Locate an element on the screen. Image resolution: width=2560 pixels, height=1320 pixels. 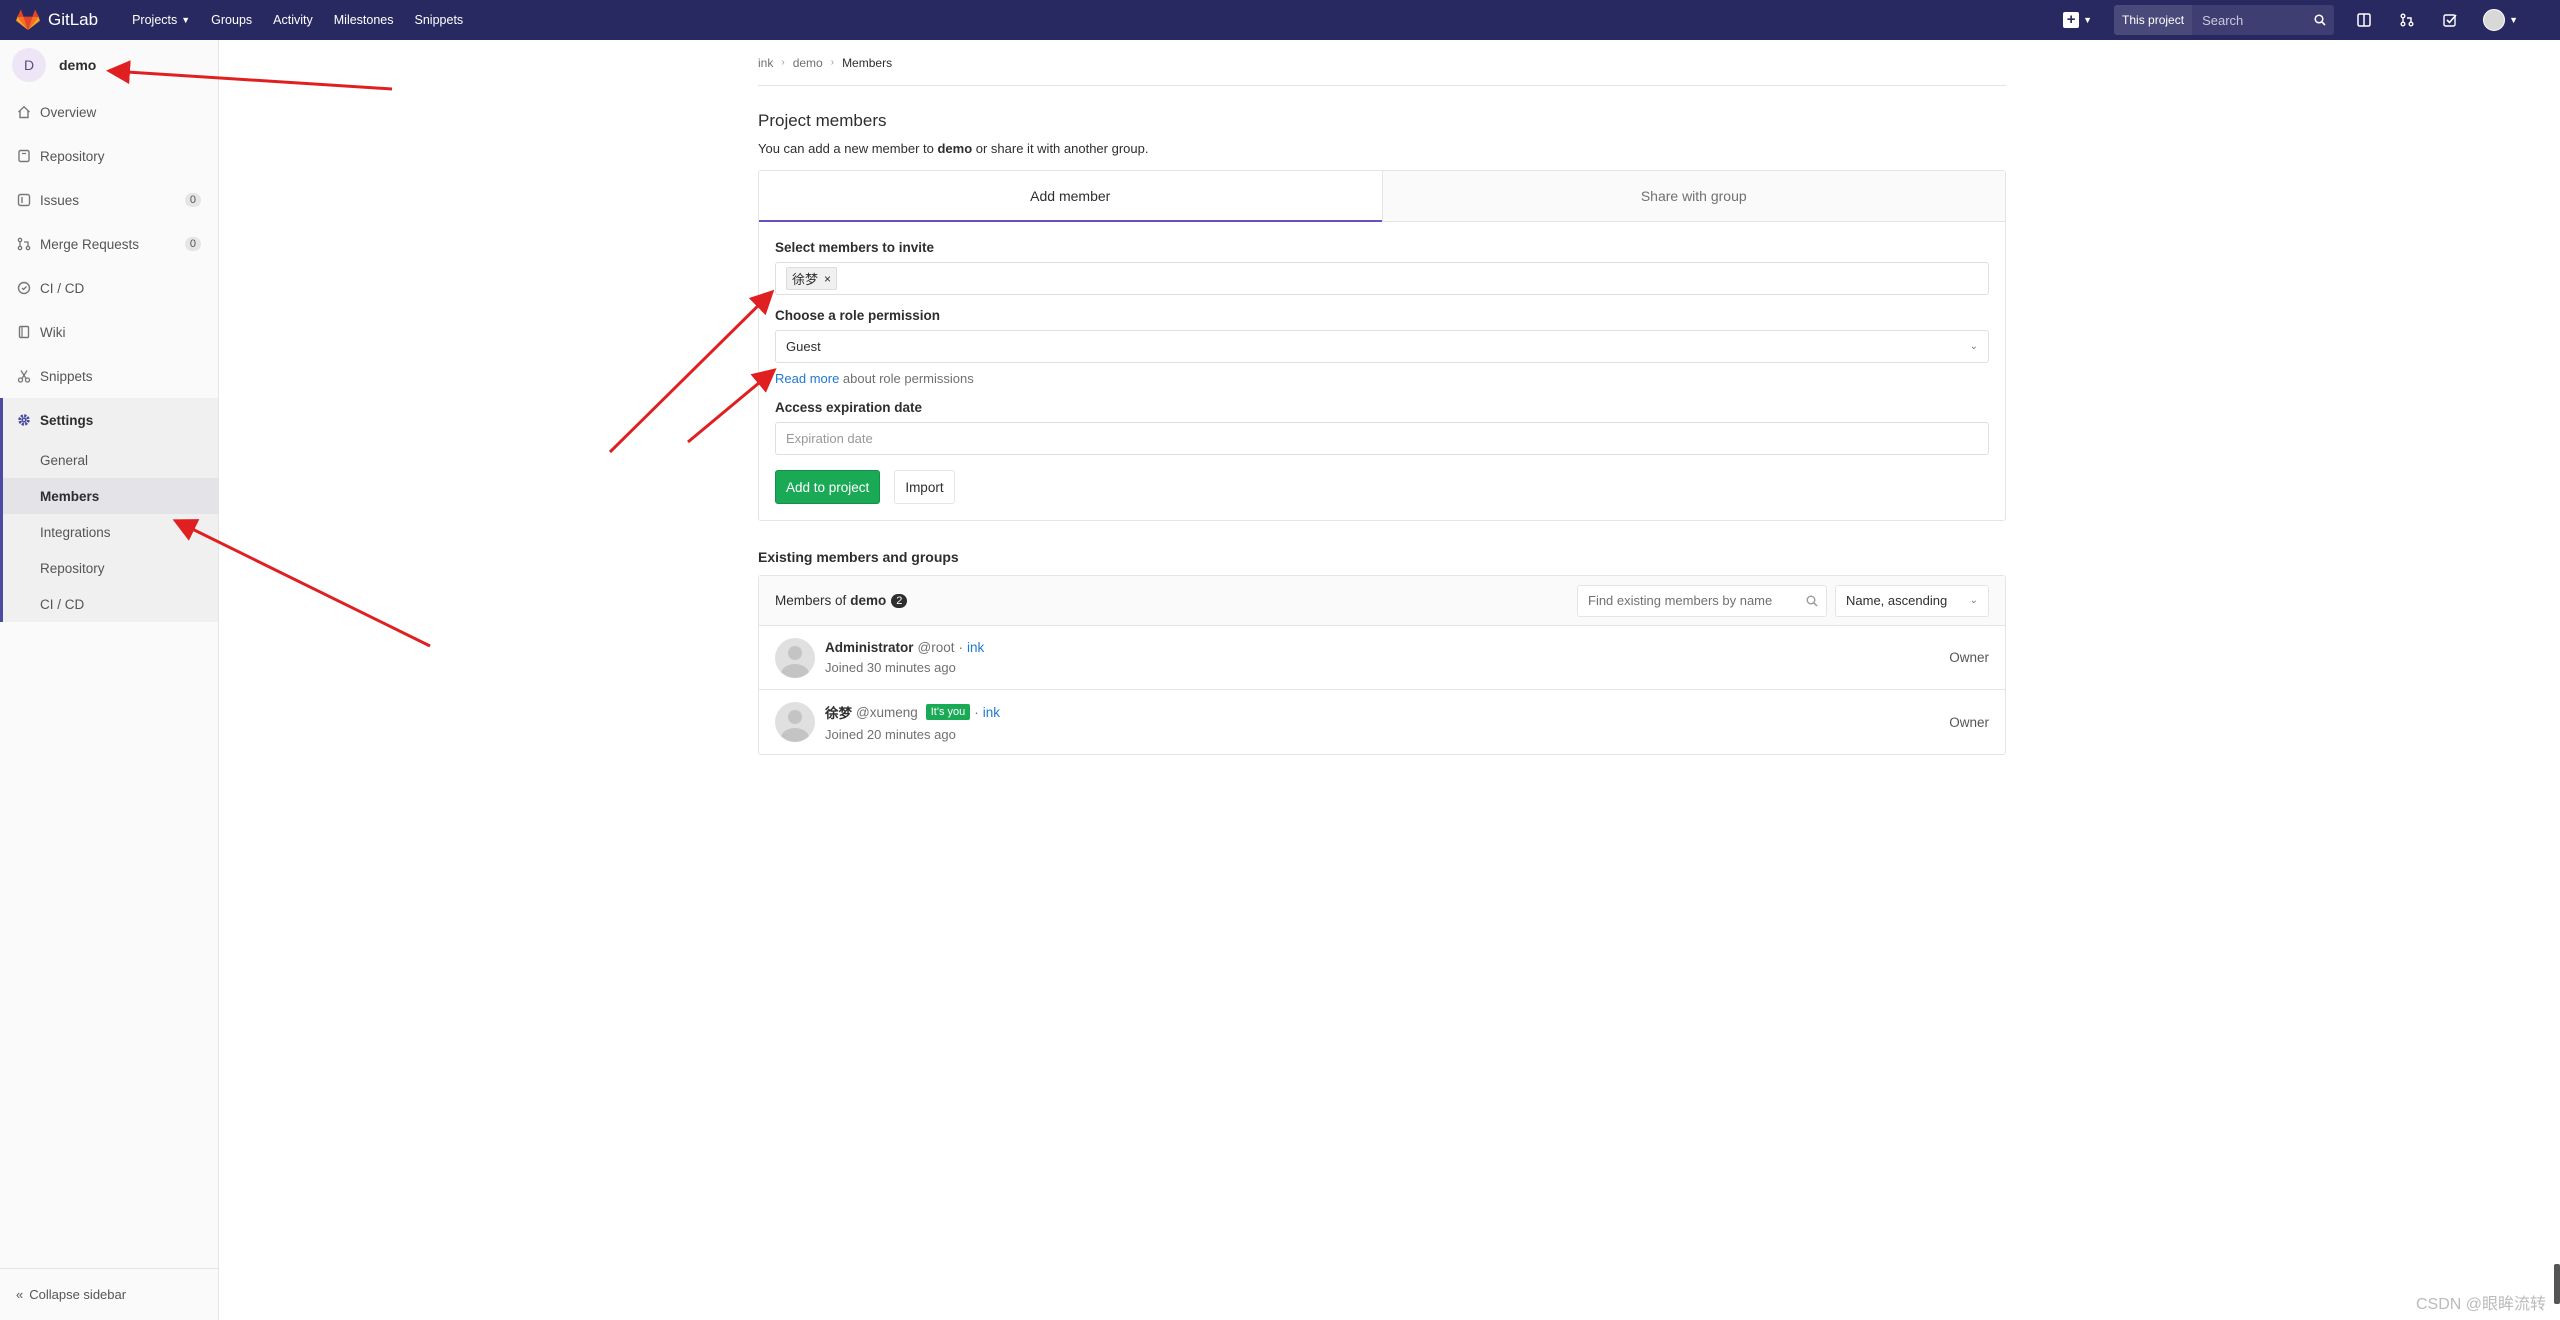
gitlab-brand: GitLab is located at coordinates (57, 20).